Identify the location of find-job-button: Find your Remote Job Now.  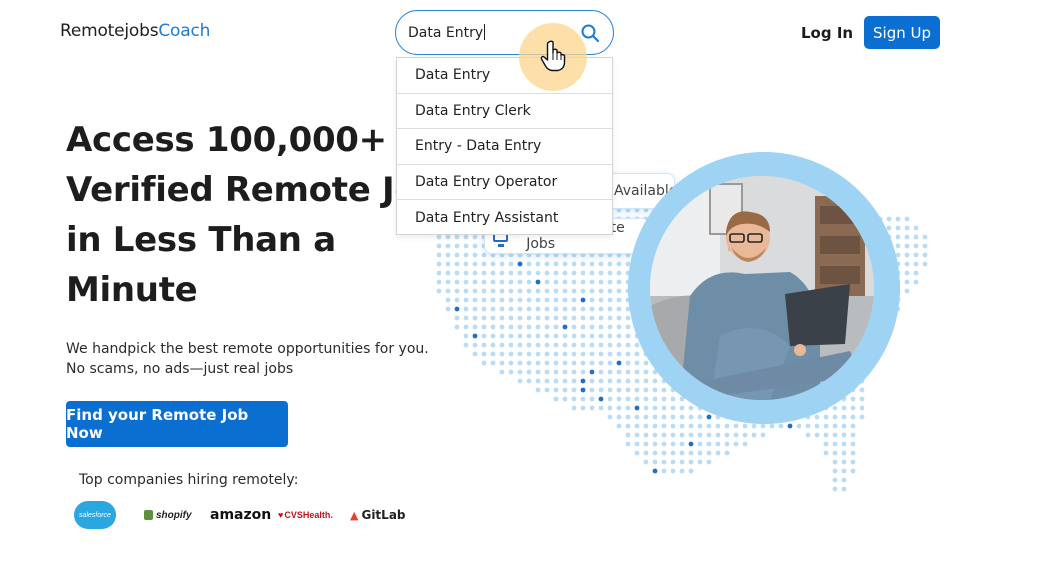
(177, 424).